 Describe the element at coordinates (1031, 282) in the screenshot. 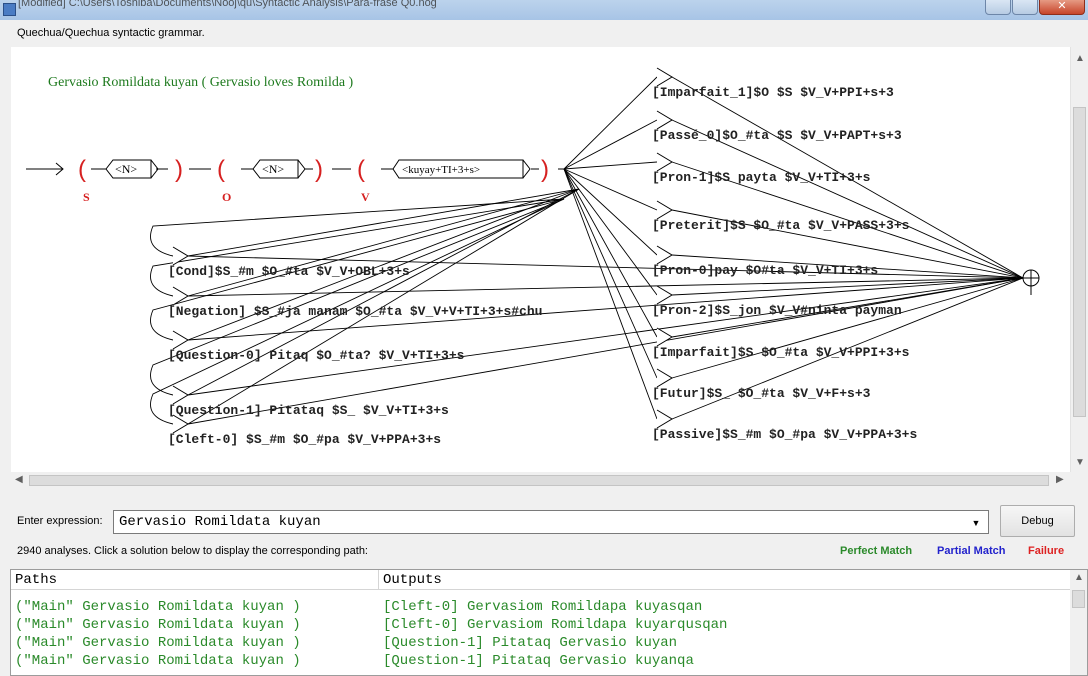

I see `final-node` at that location.